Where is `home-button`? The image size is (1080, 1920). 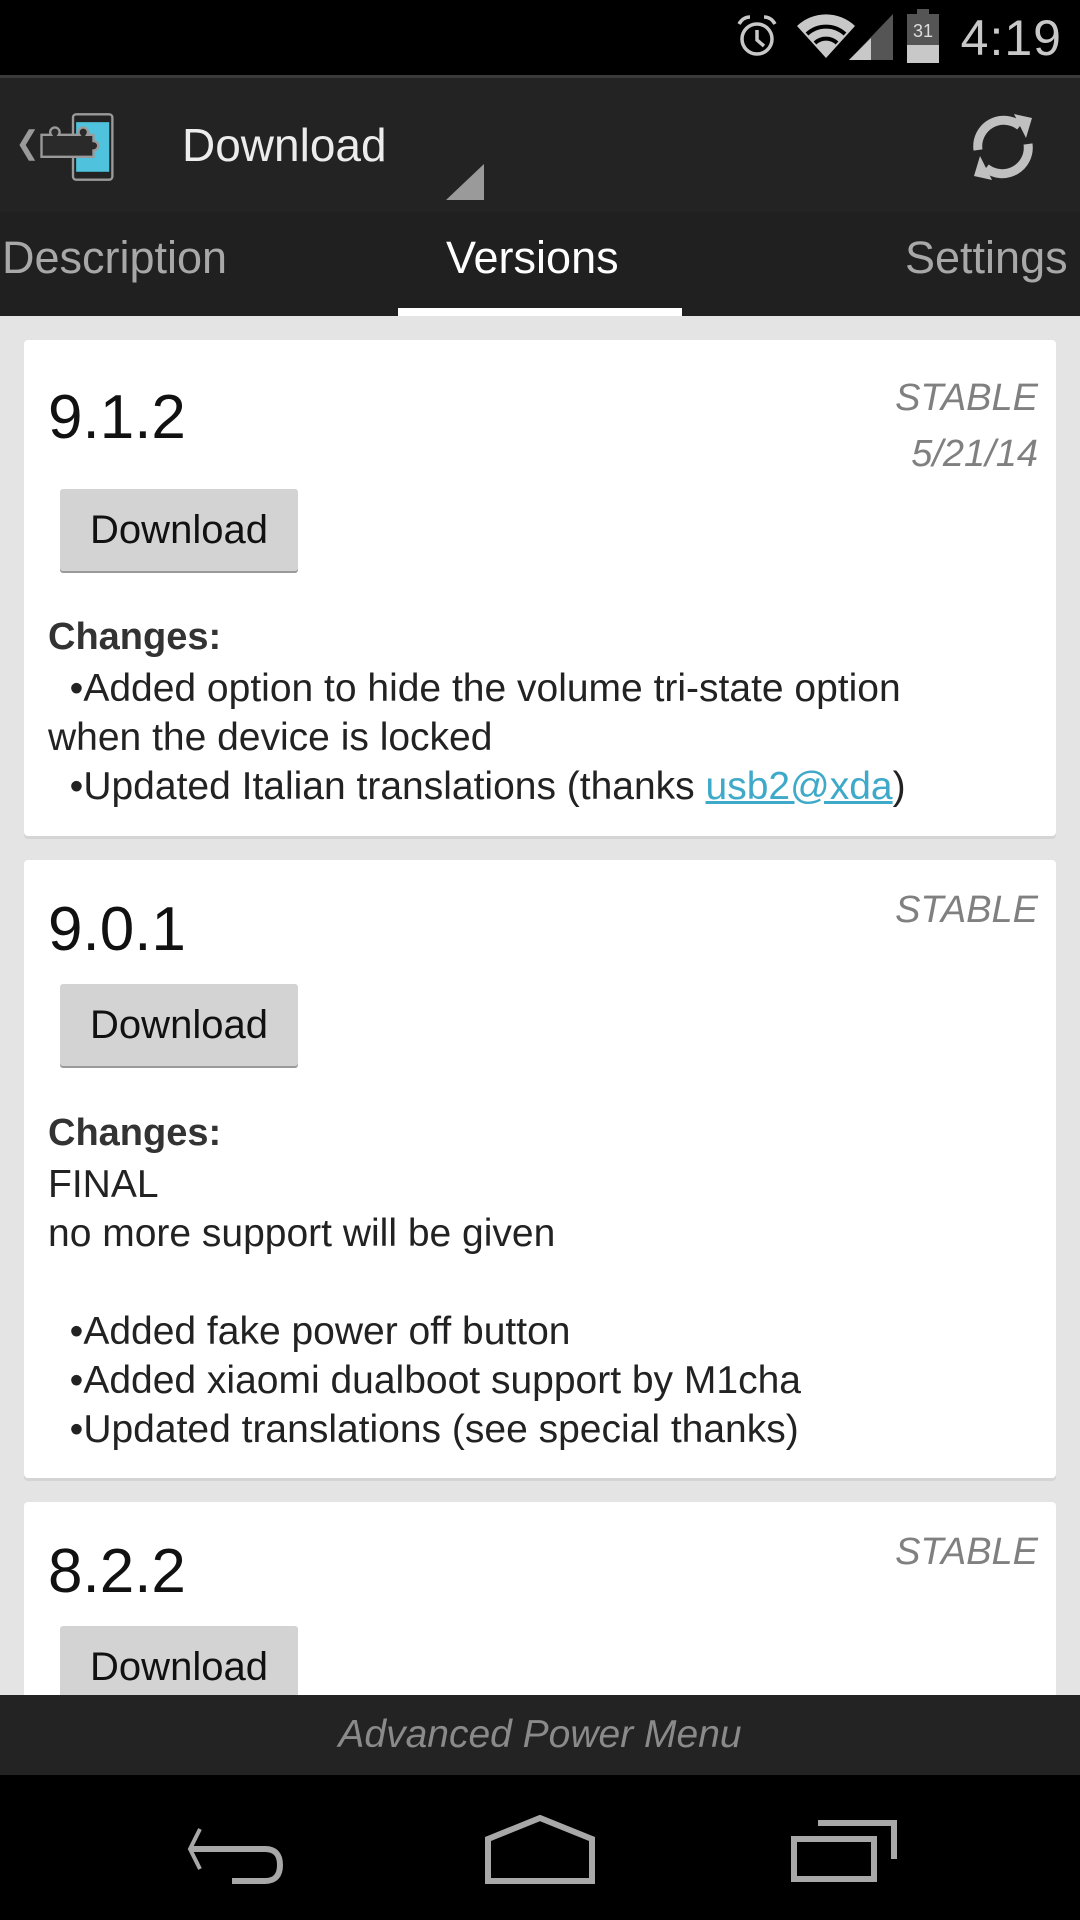 home-button is located at coordinates (540, 1849).